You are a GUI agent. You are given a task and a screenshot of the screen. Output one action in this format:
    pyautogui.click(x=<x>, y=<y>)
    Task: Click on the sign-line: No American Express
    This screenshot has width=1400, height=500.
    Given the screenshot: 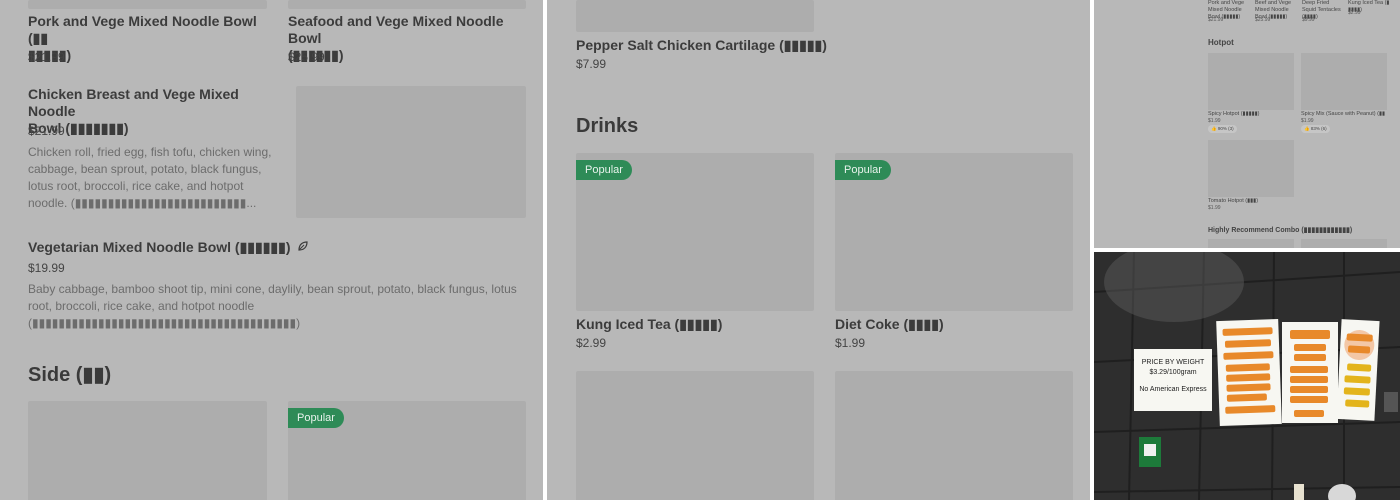 What is the action you would take?
    pyautogui.click(x=1173, y=389)
    